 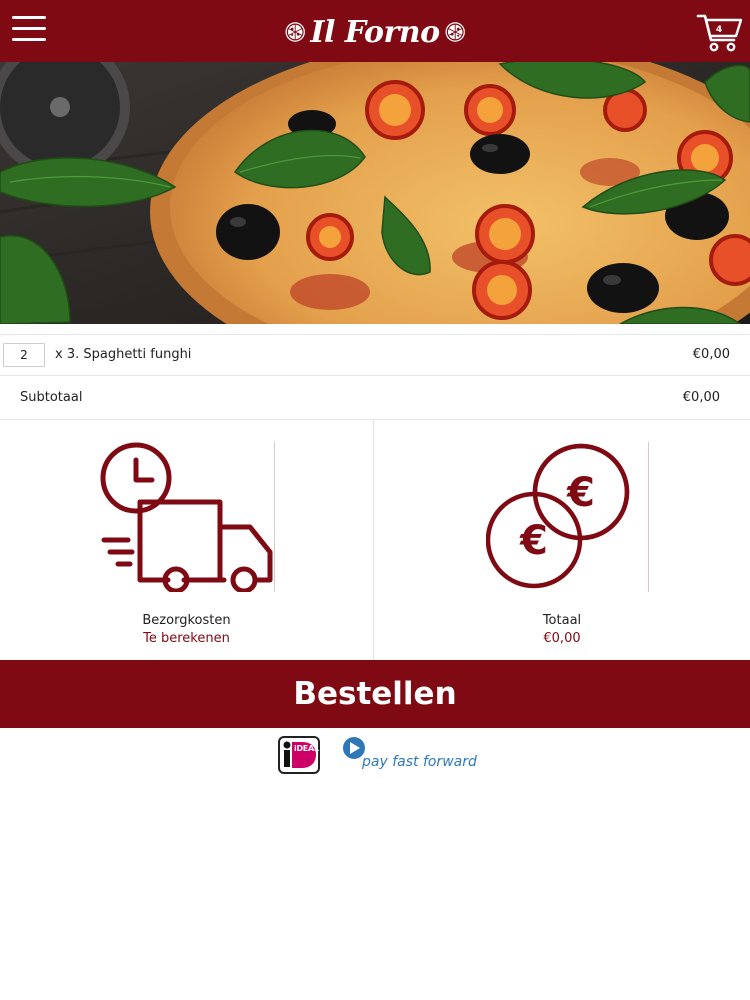 What do you see at coordinates (51, 397) in the screenshot?
I see `subtotal-label: Subtotaal` at bounding box center [51, 397].